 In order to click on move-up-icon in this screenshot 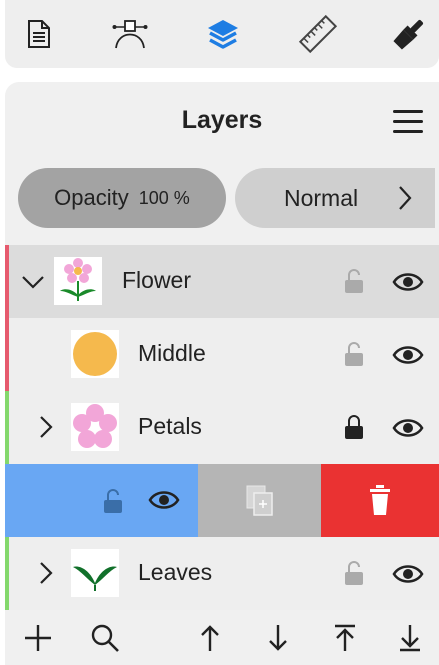, I will do `click(210, 638)`.